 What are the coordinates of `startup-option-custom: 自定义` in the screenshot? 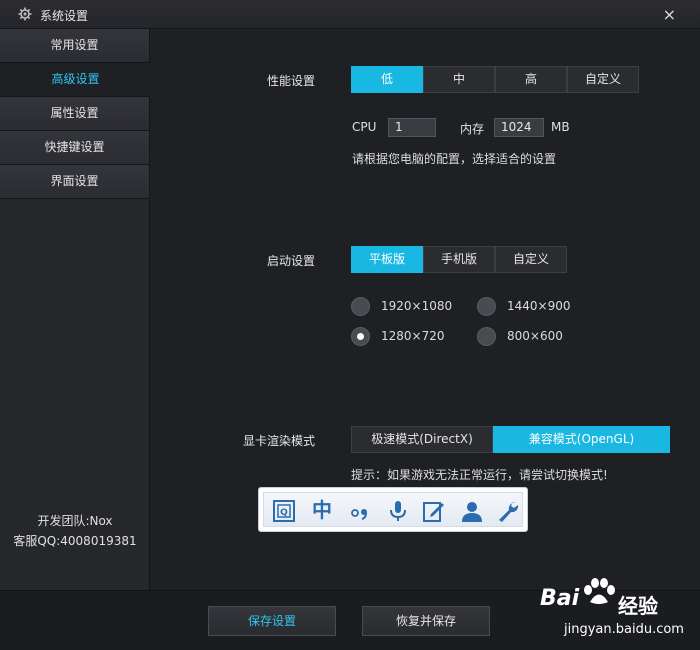 It's located at (531, 259).